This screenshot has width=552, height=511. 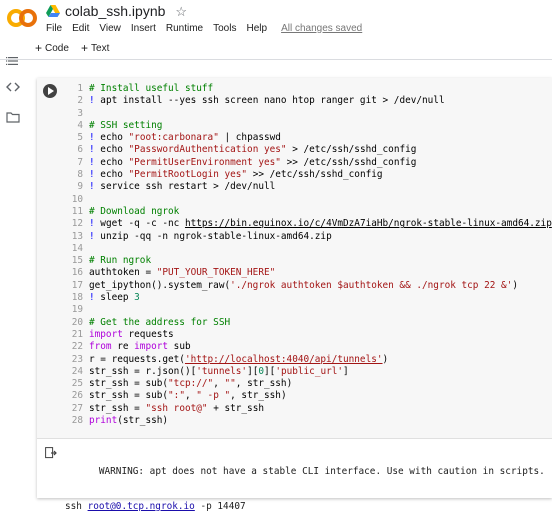 I want to click on code-token: sub, so click(x=179, y=347).